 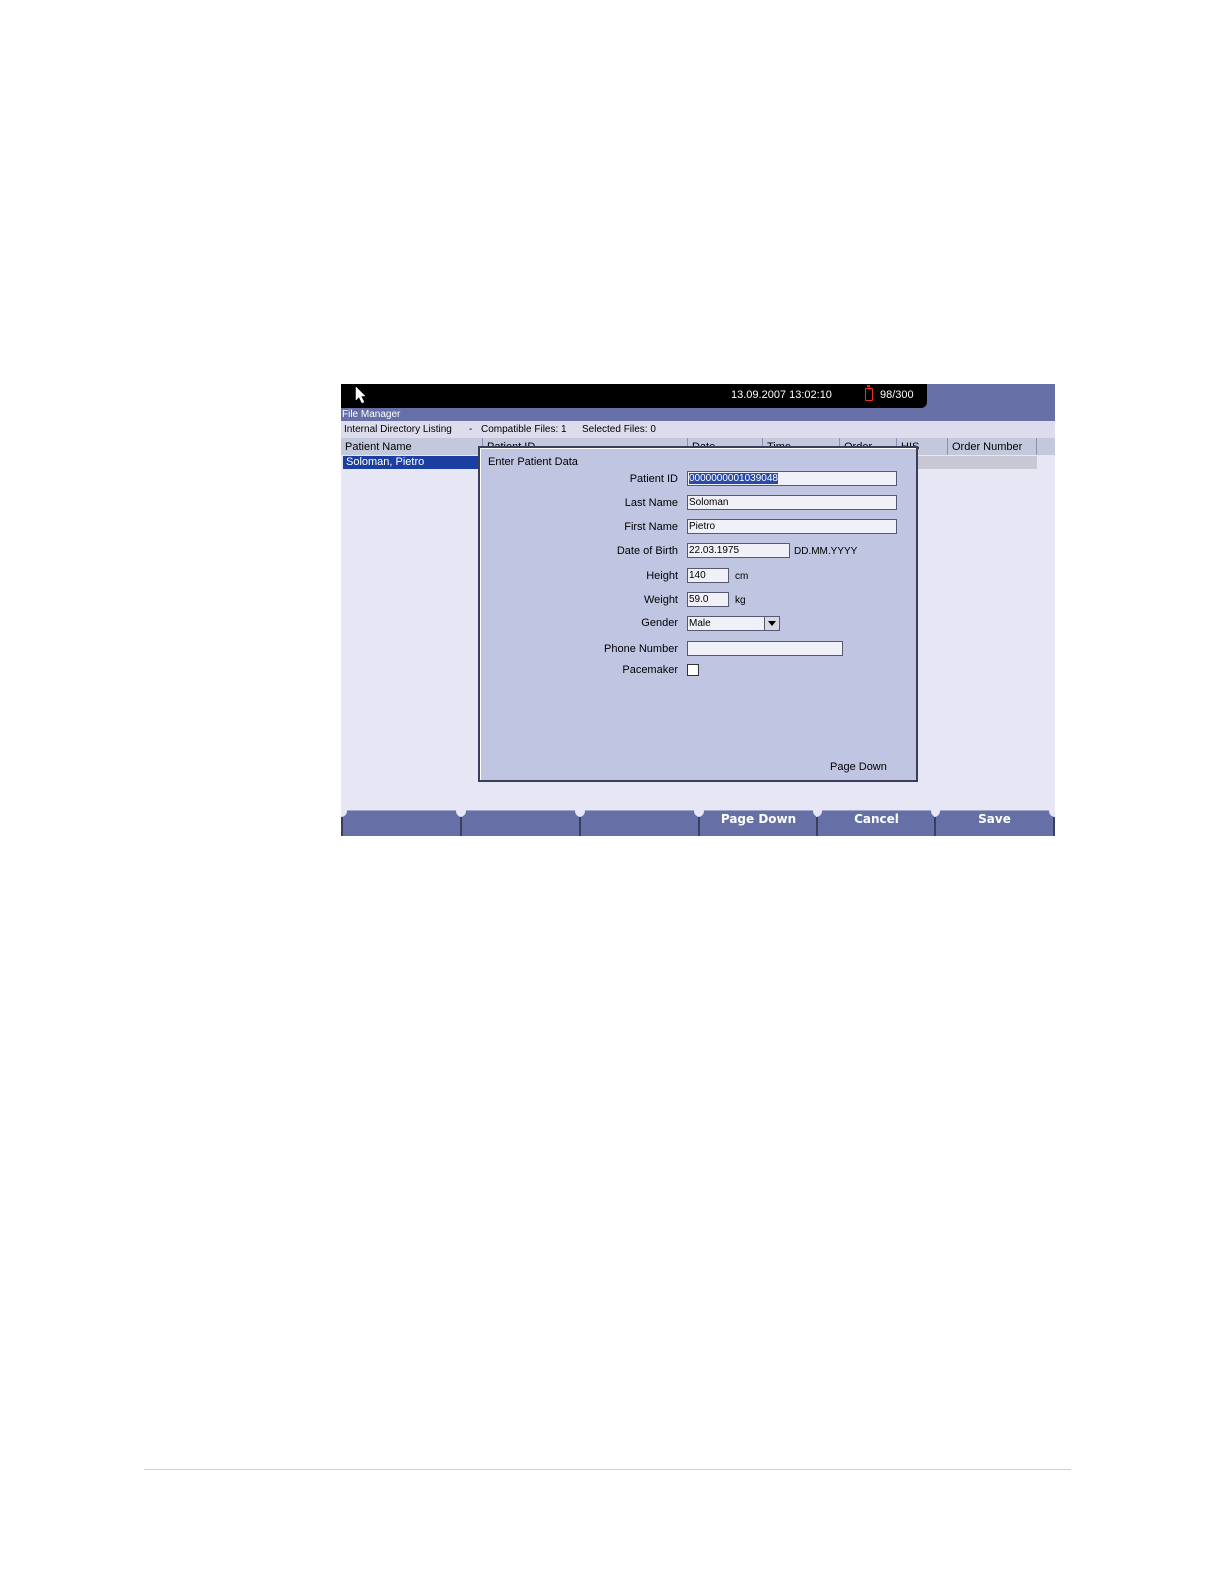 I want to click on weight-label: Weight, so click(x=660, y=600).